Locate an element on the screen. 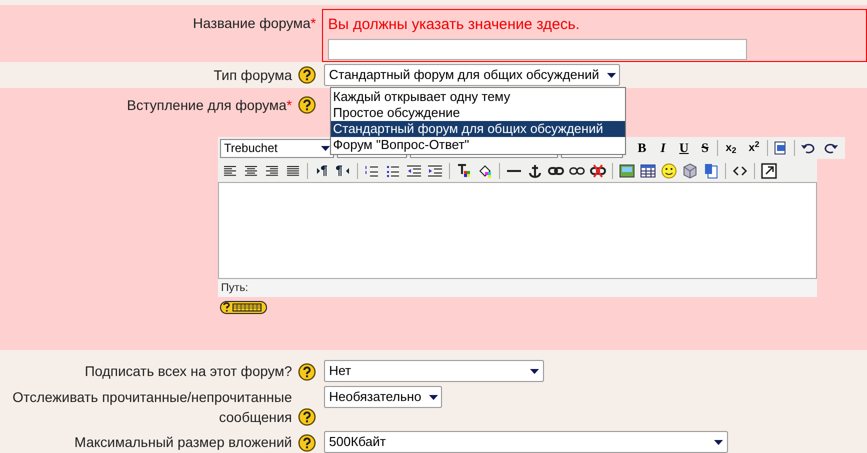 The height and width of the screenshot is (453, 867). dropdown-option: Каждый открывает одну тему is located at coordinates (478, 97).